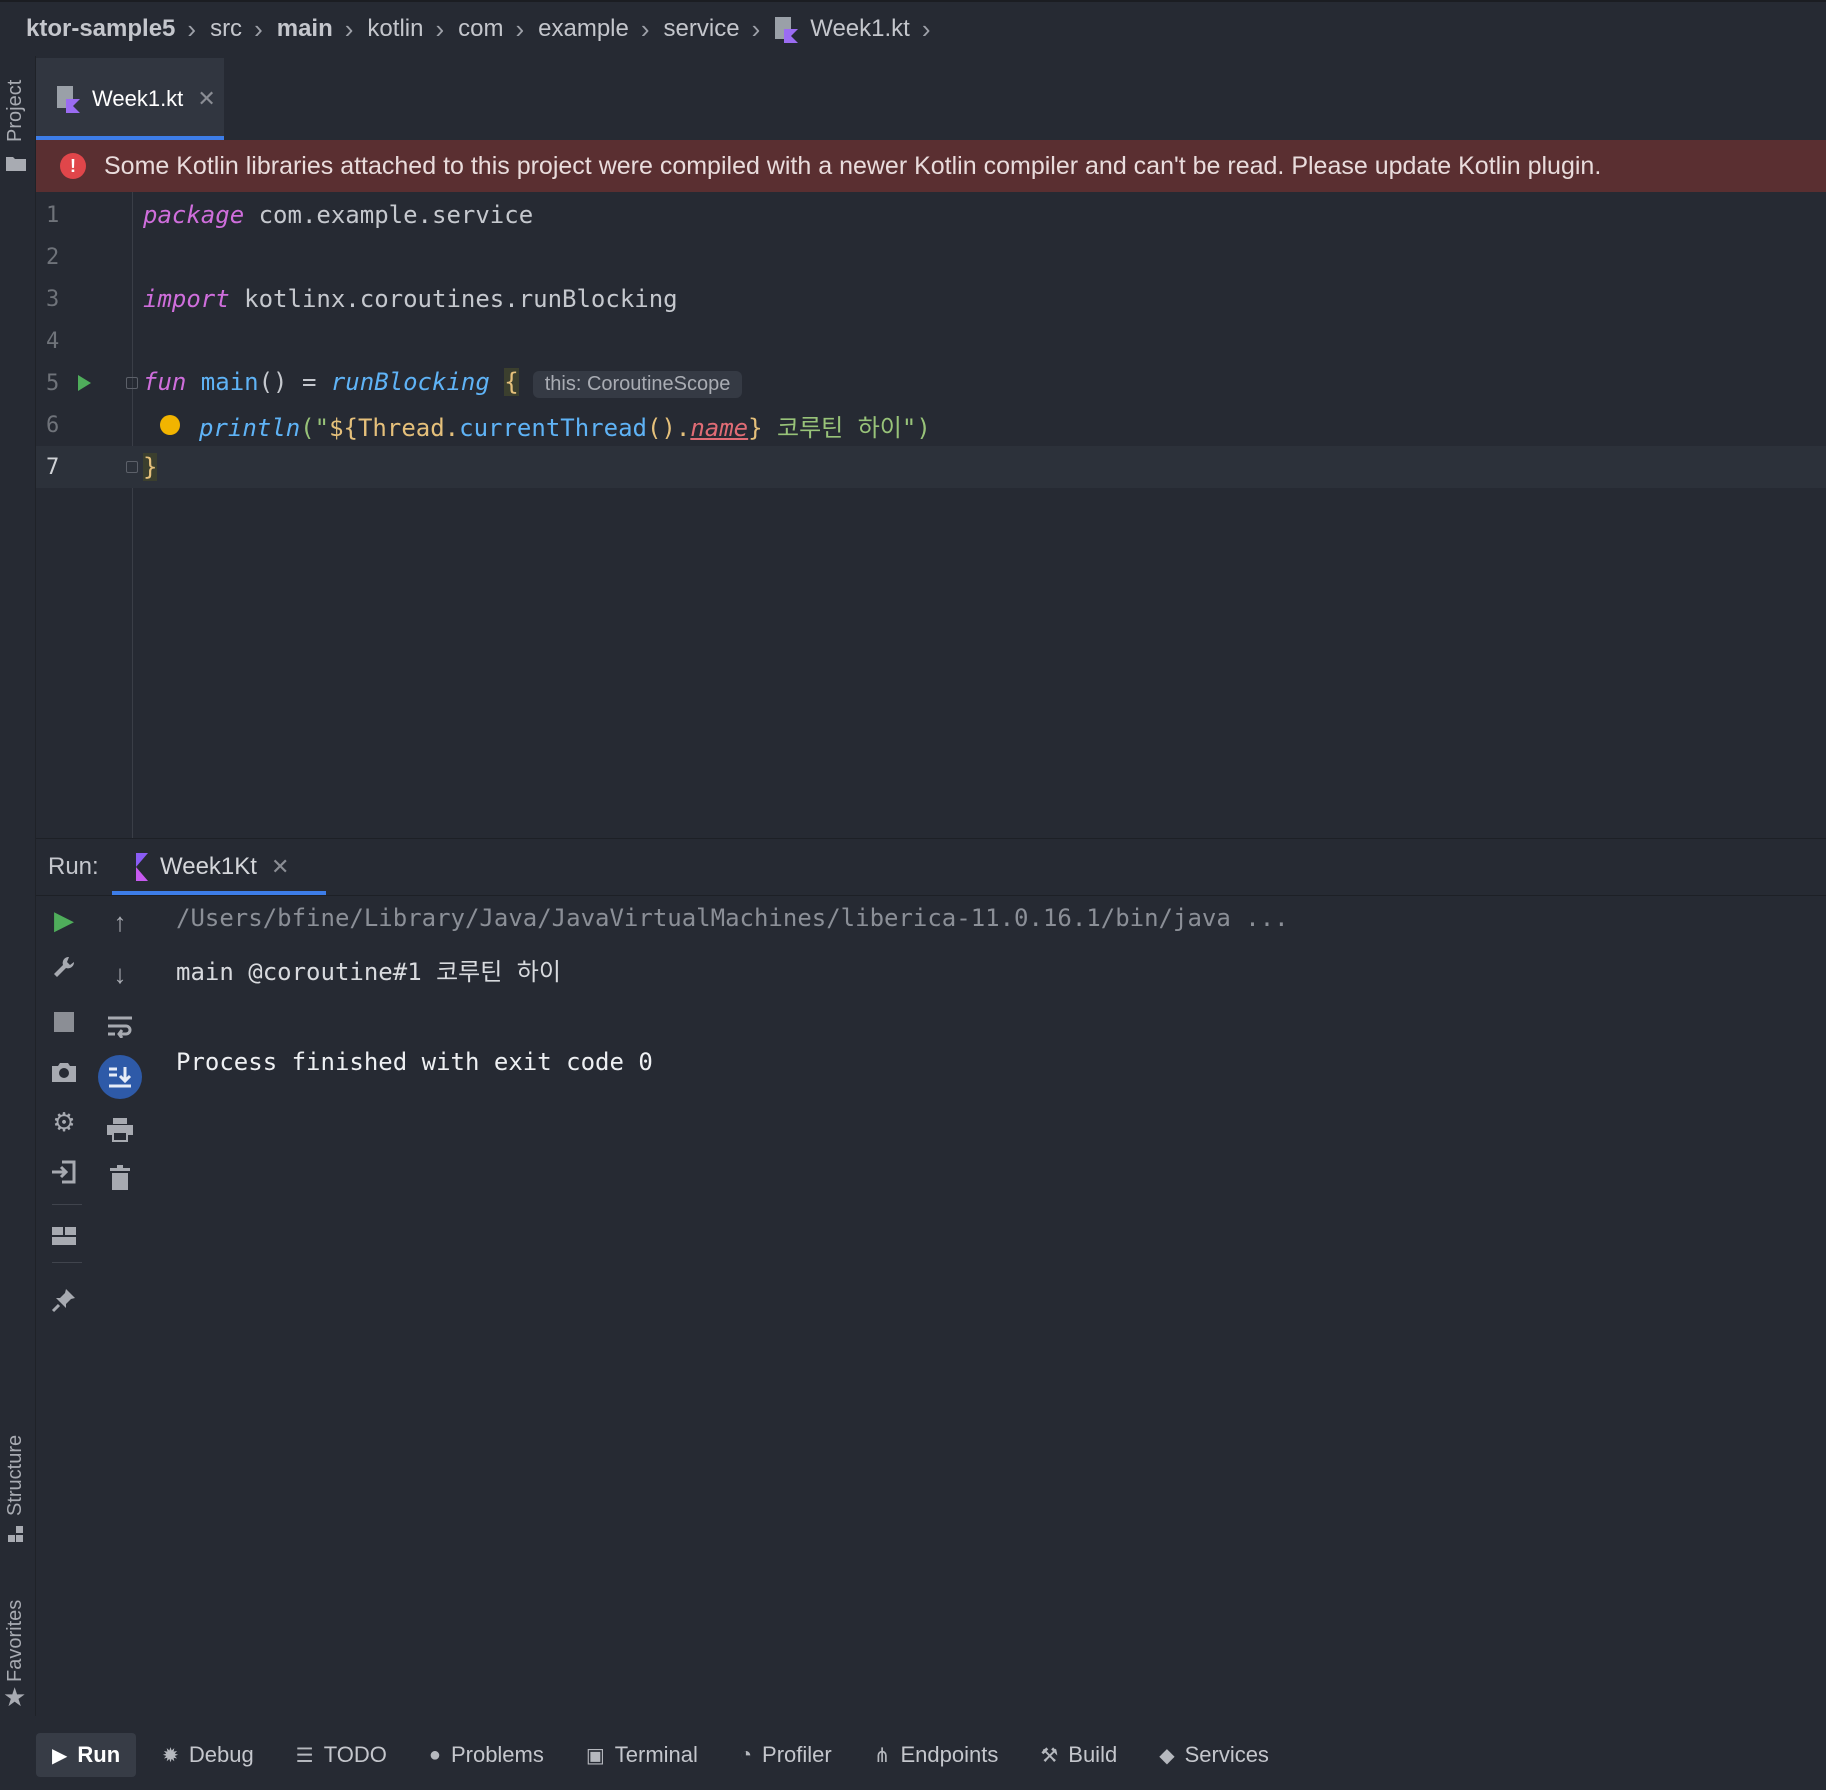  Describe the element at coordinates (120, 1026) in the screenshot. I see `soft-wrap-icon` at that location.